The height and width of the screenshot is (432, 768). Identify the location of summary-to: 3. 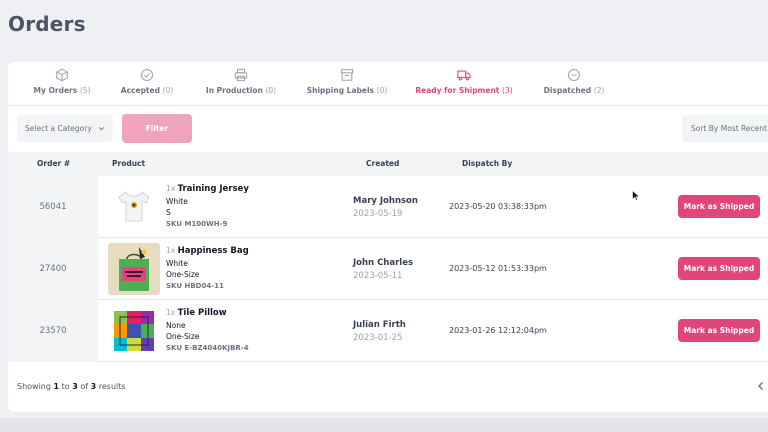
(75, 386).